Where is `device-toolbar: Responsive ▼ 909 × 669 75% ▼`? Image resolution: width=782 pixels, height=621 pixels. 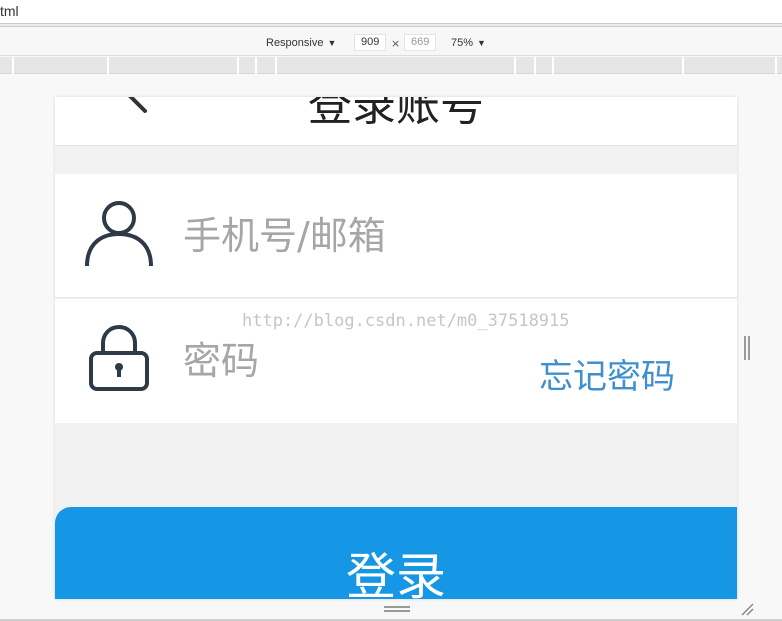
device-toolbar: Responsive ▼ 909 × 669 75% ▼ is located at coordinates (391, 42).